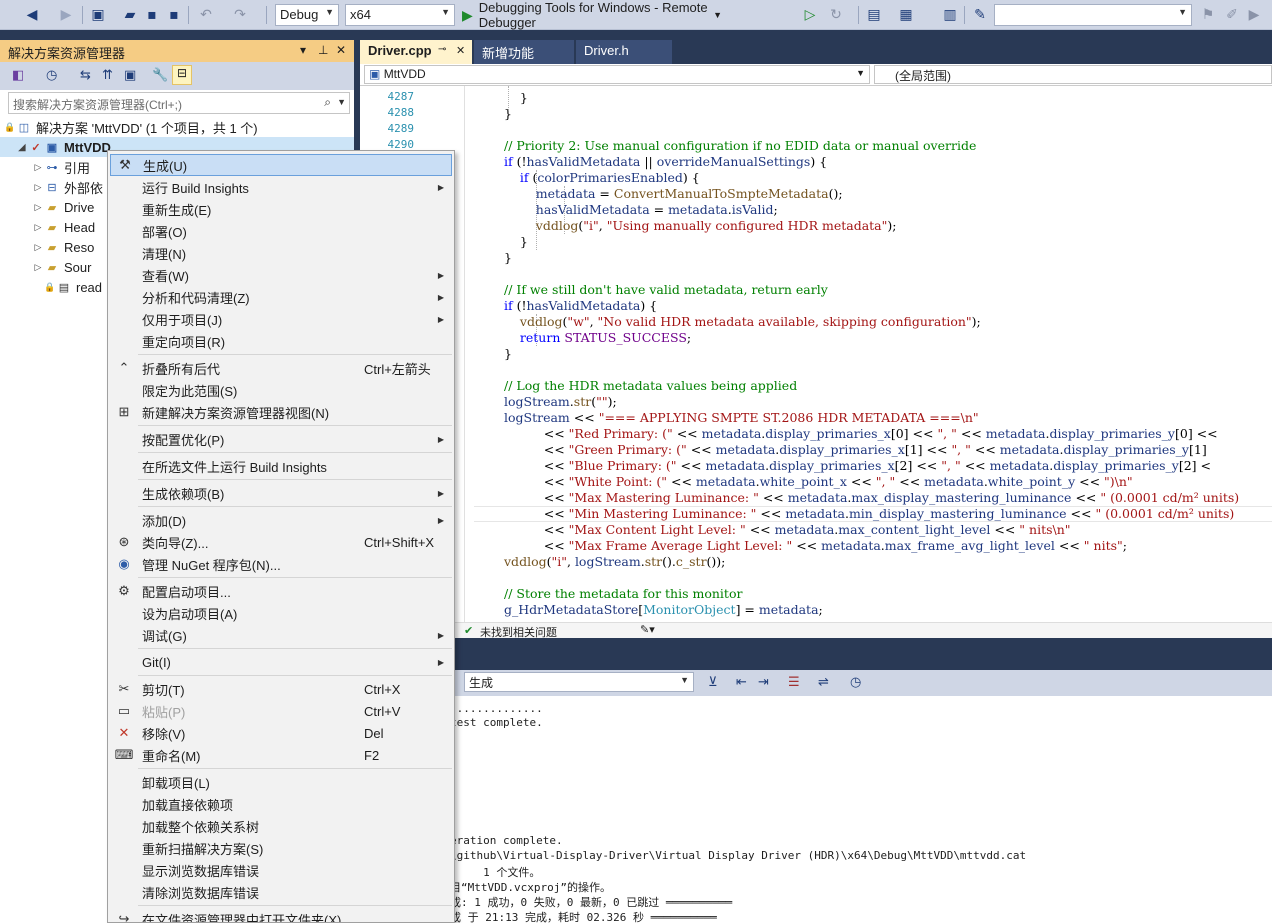  Describe the element at coordinates (713, 682) in the screenshot. I see `find-message-icon: ⊻` at that location.